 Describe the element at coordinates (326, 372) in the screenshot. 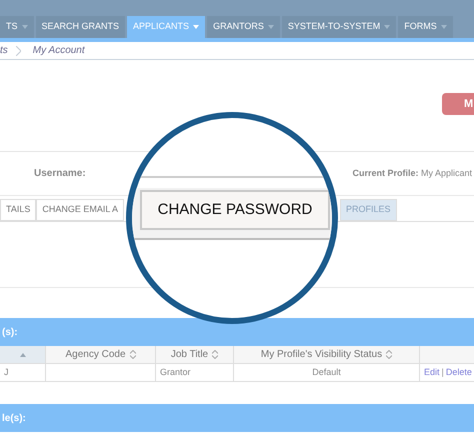

I see `table-cell-text: Default` at that location.